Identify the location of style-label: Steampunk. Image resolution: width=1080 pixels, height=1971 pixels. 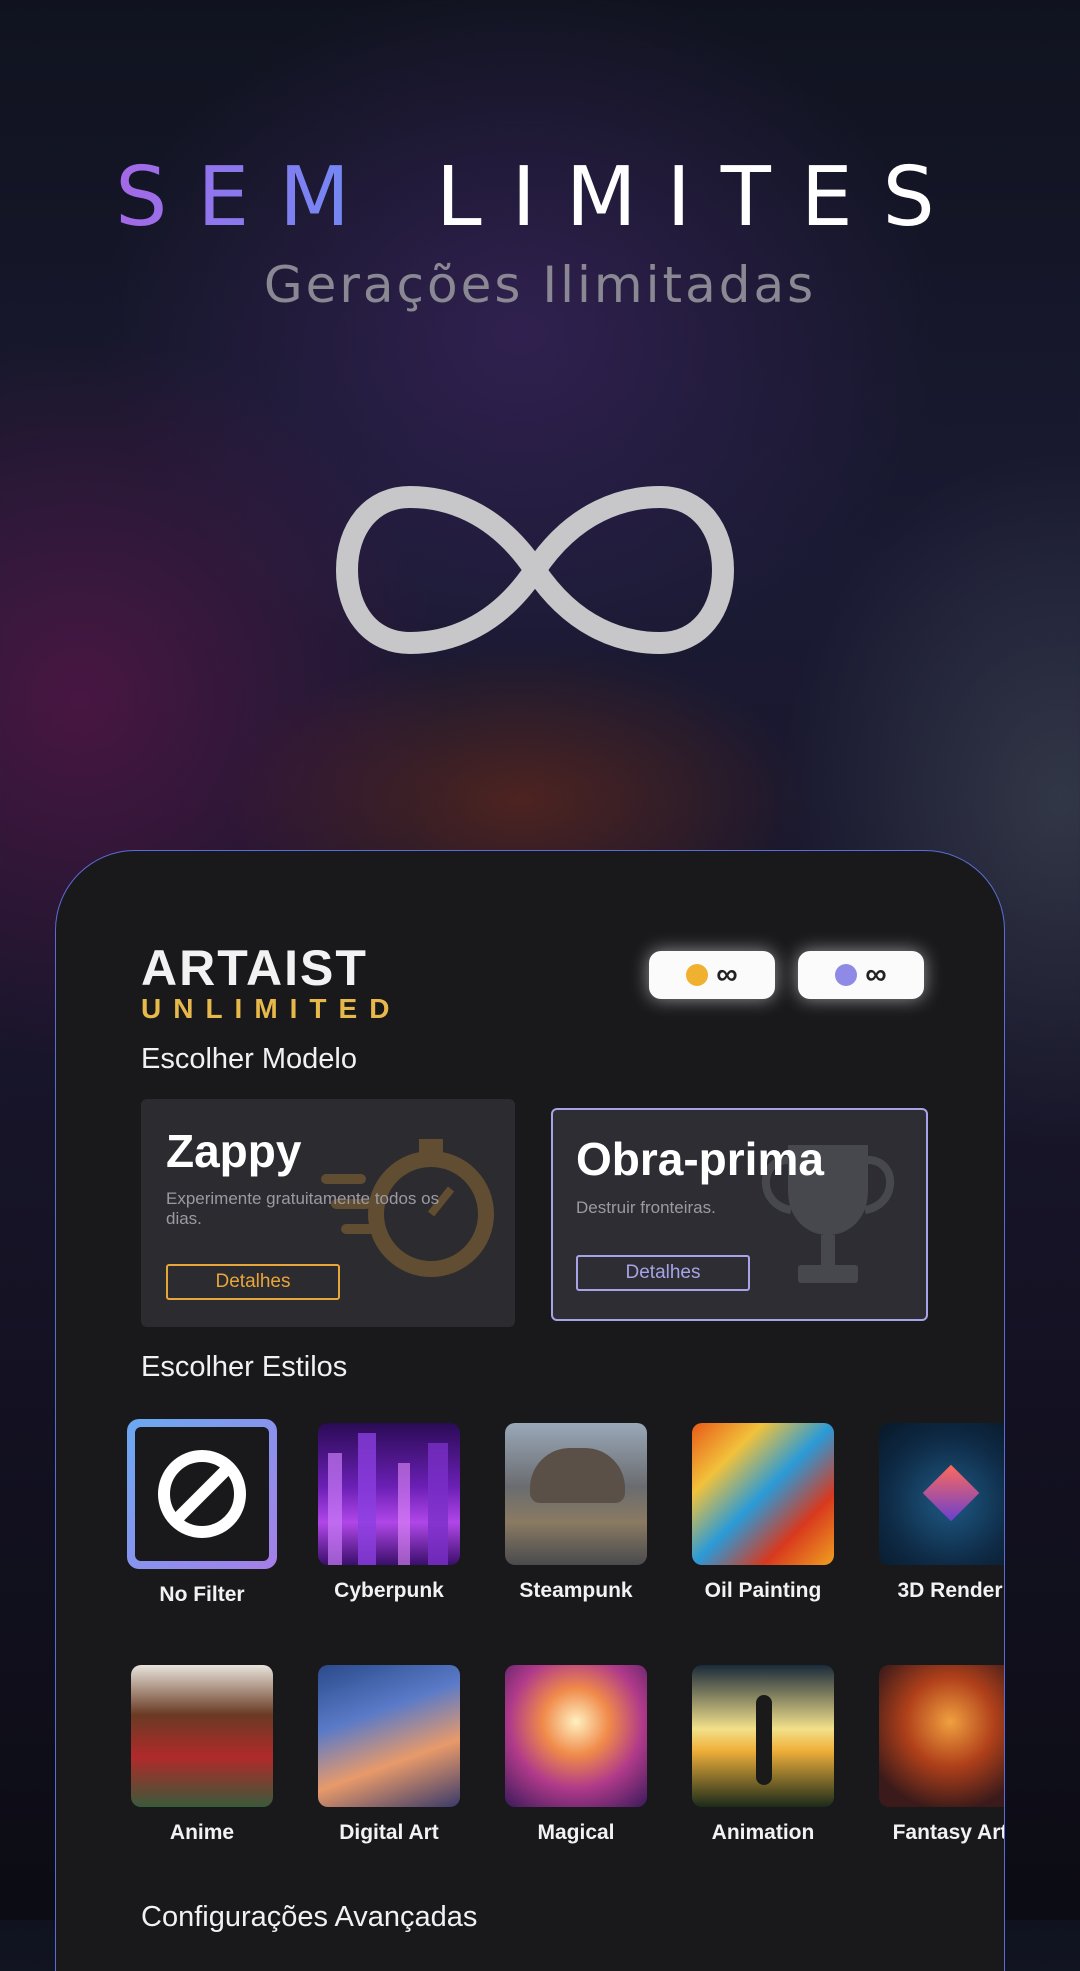
(576, 1590).